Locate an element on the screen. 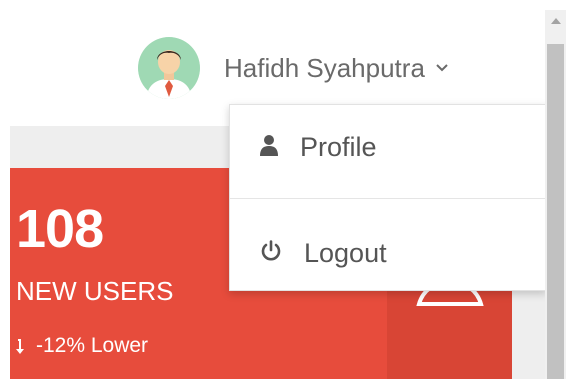 The width and height of the screenshot is (566, 379). stat-label: NEW USERS is located at coordinates (95, 291).